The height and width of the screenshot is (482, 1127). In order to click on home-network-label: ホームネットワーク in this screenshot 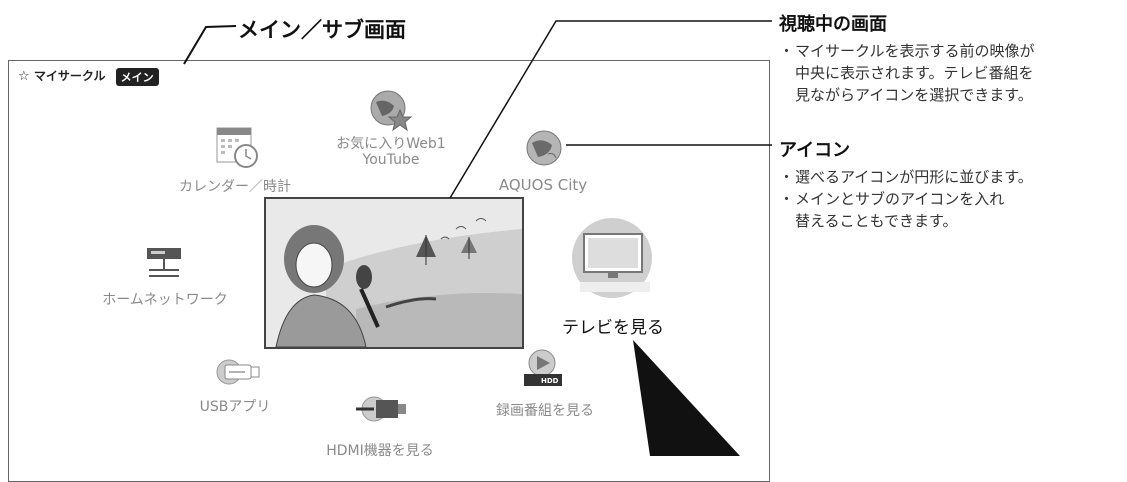, I will do `click(165, 300)`.